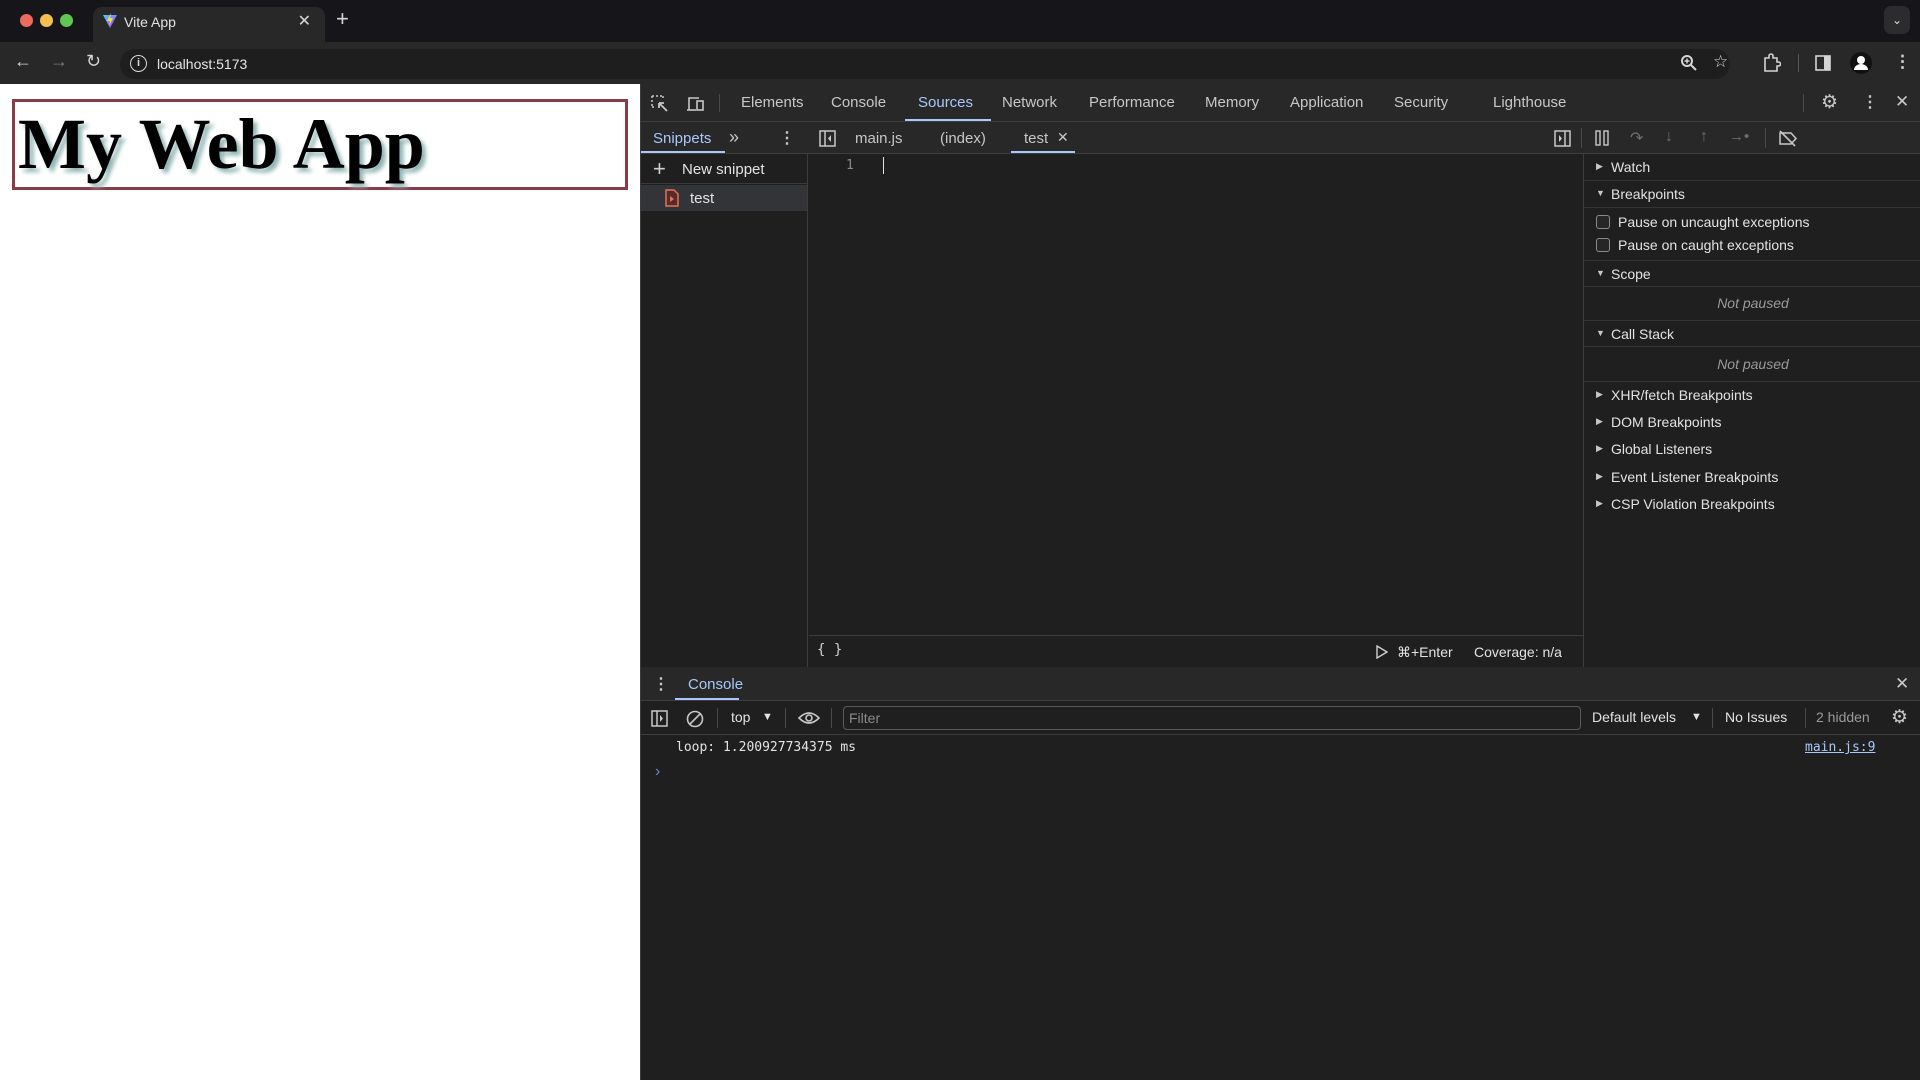  What do you see at coordinates (1696, 717) in the screenshot?
I see `levels-dropdown-icon: ▼` at bounding box center [1696, 717].